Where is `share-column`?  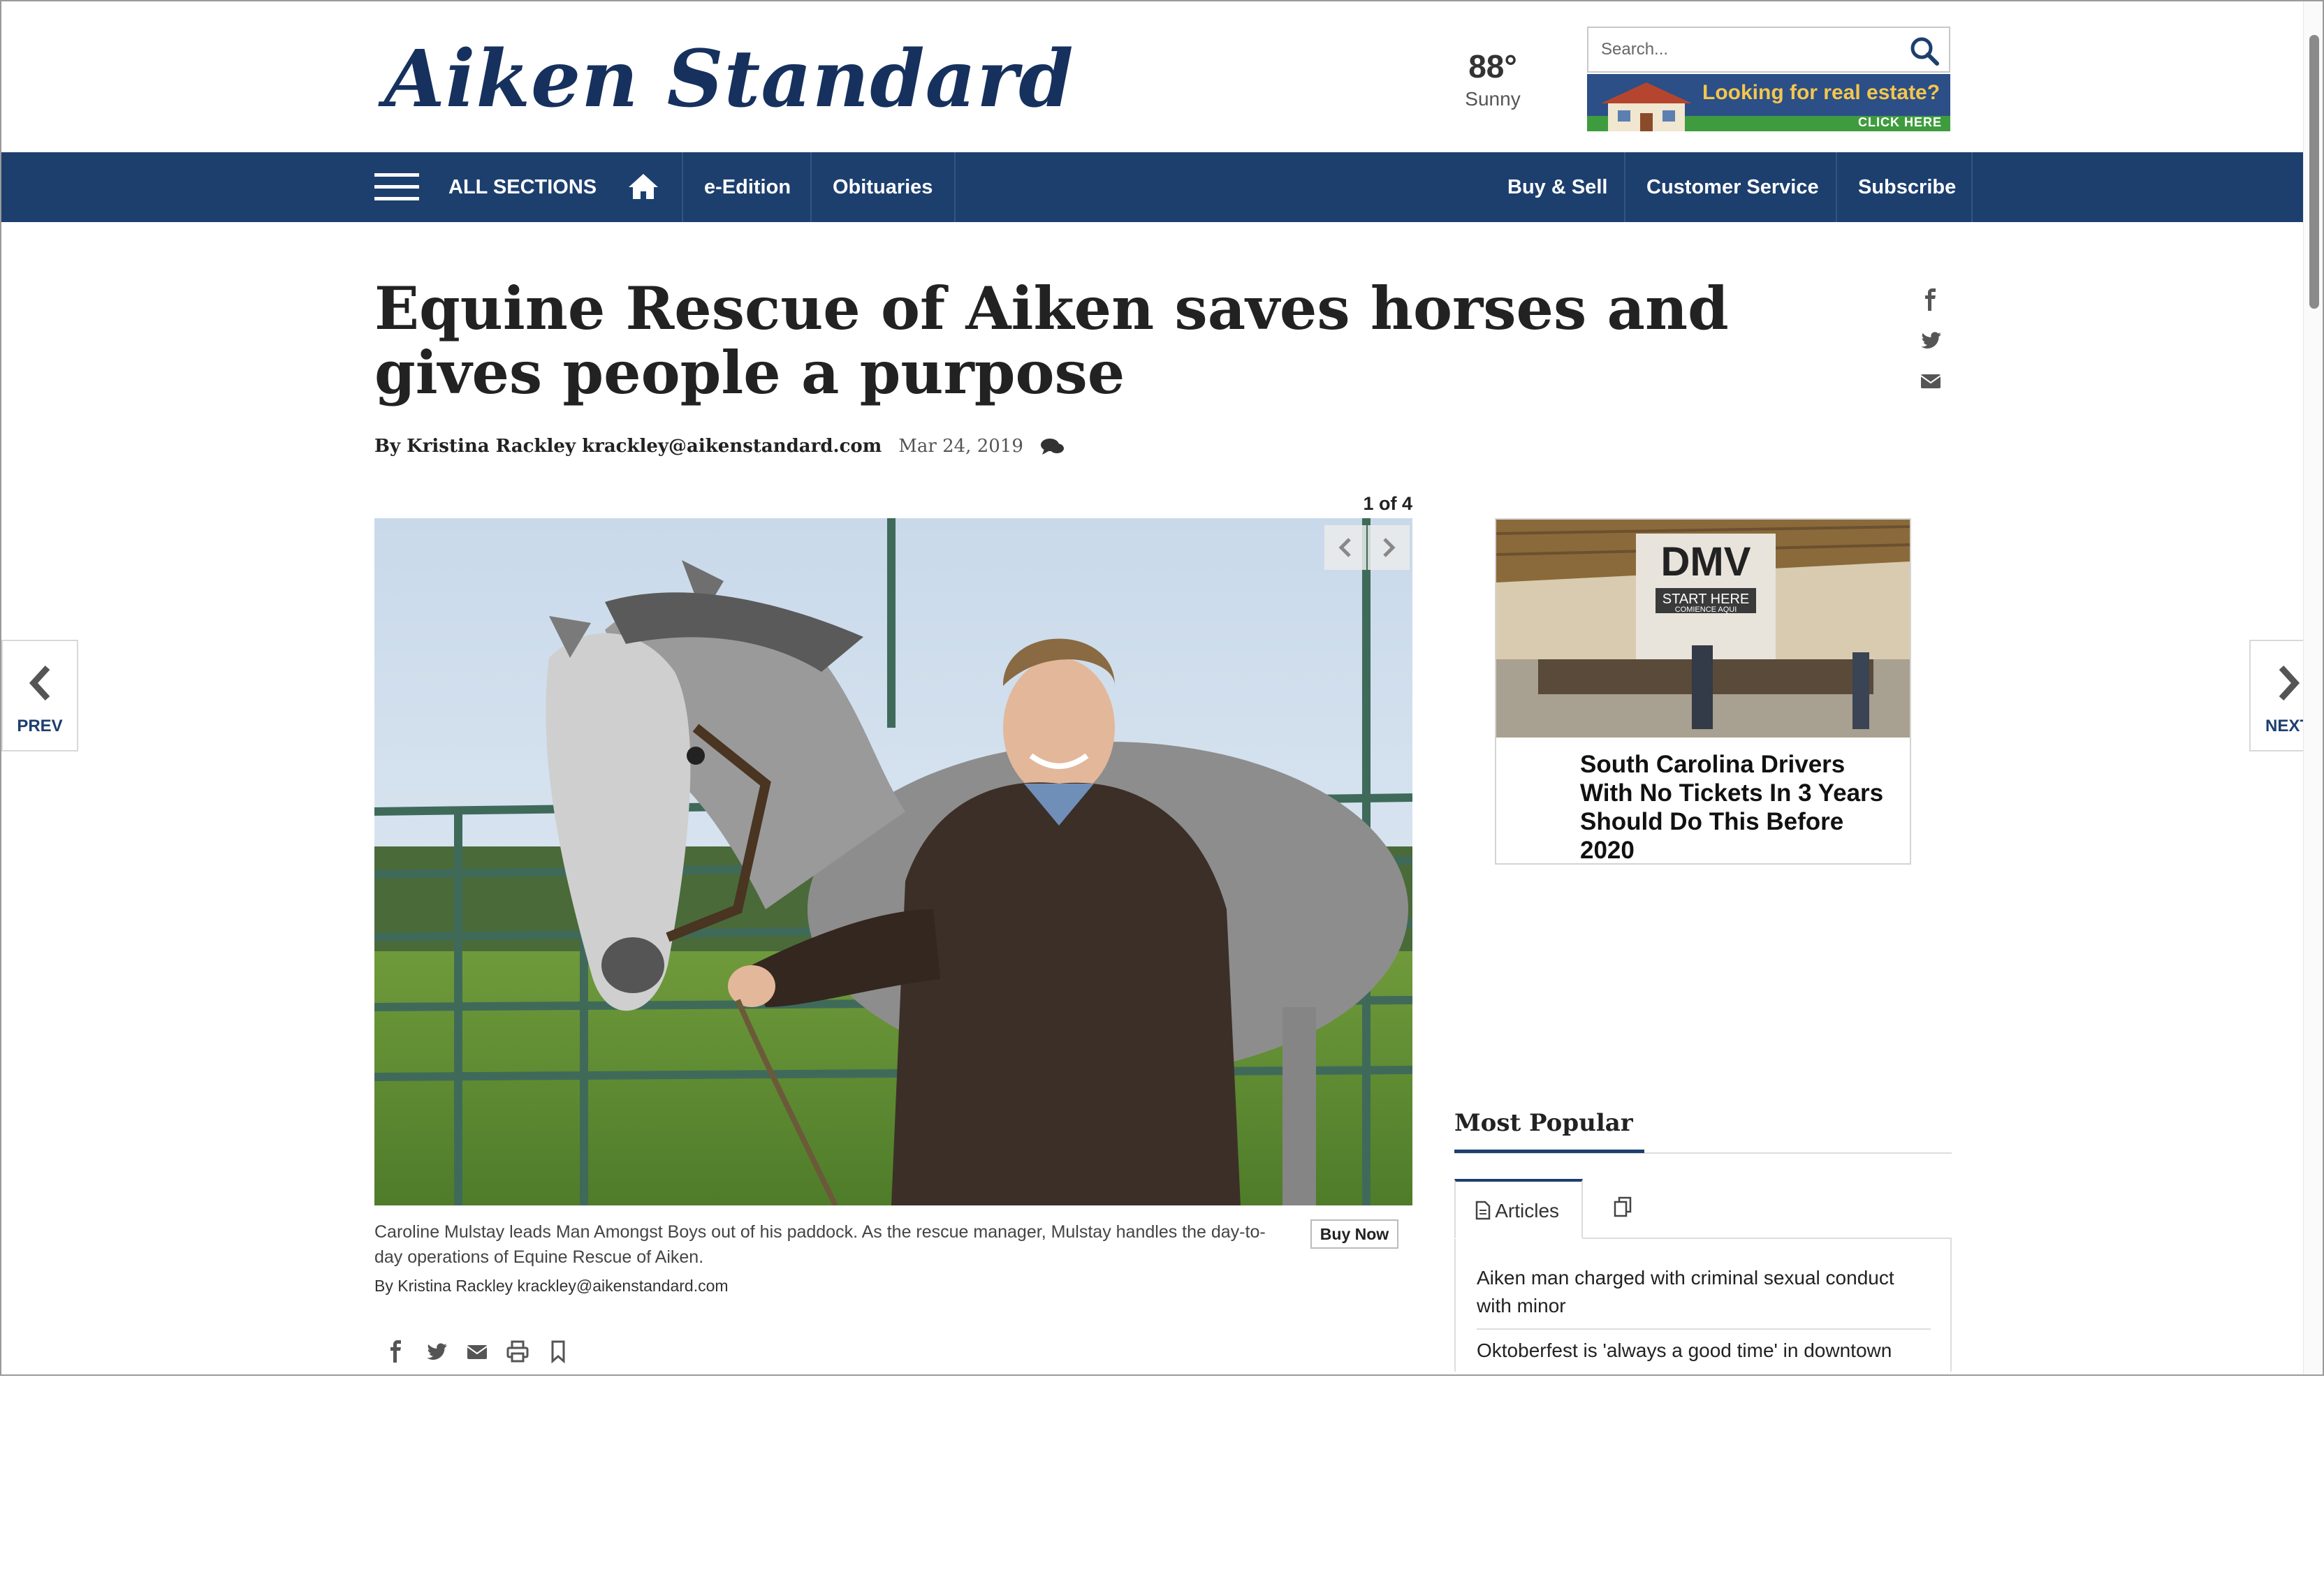
share-column is located at coordinates (1933, 348).